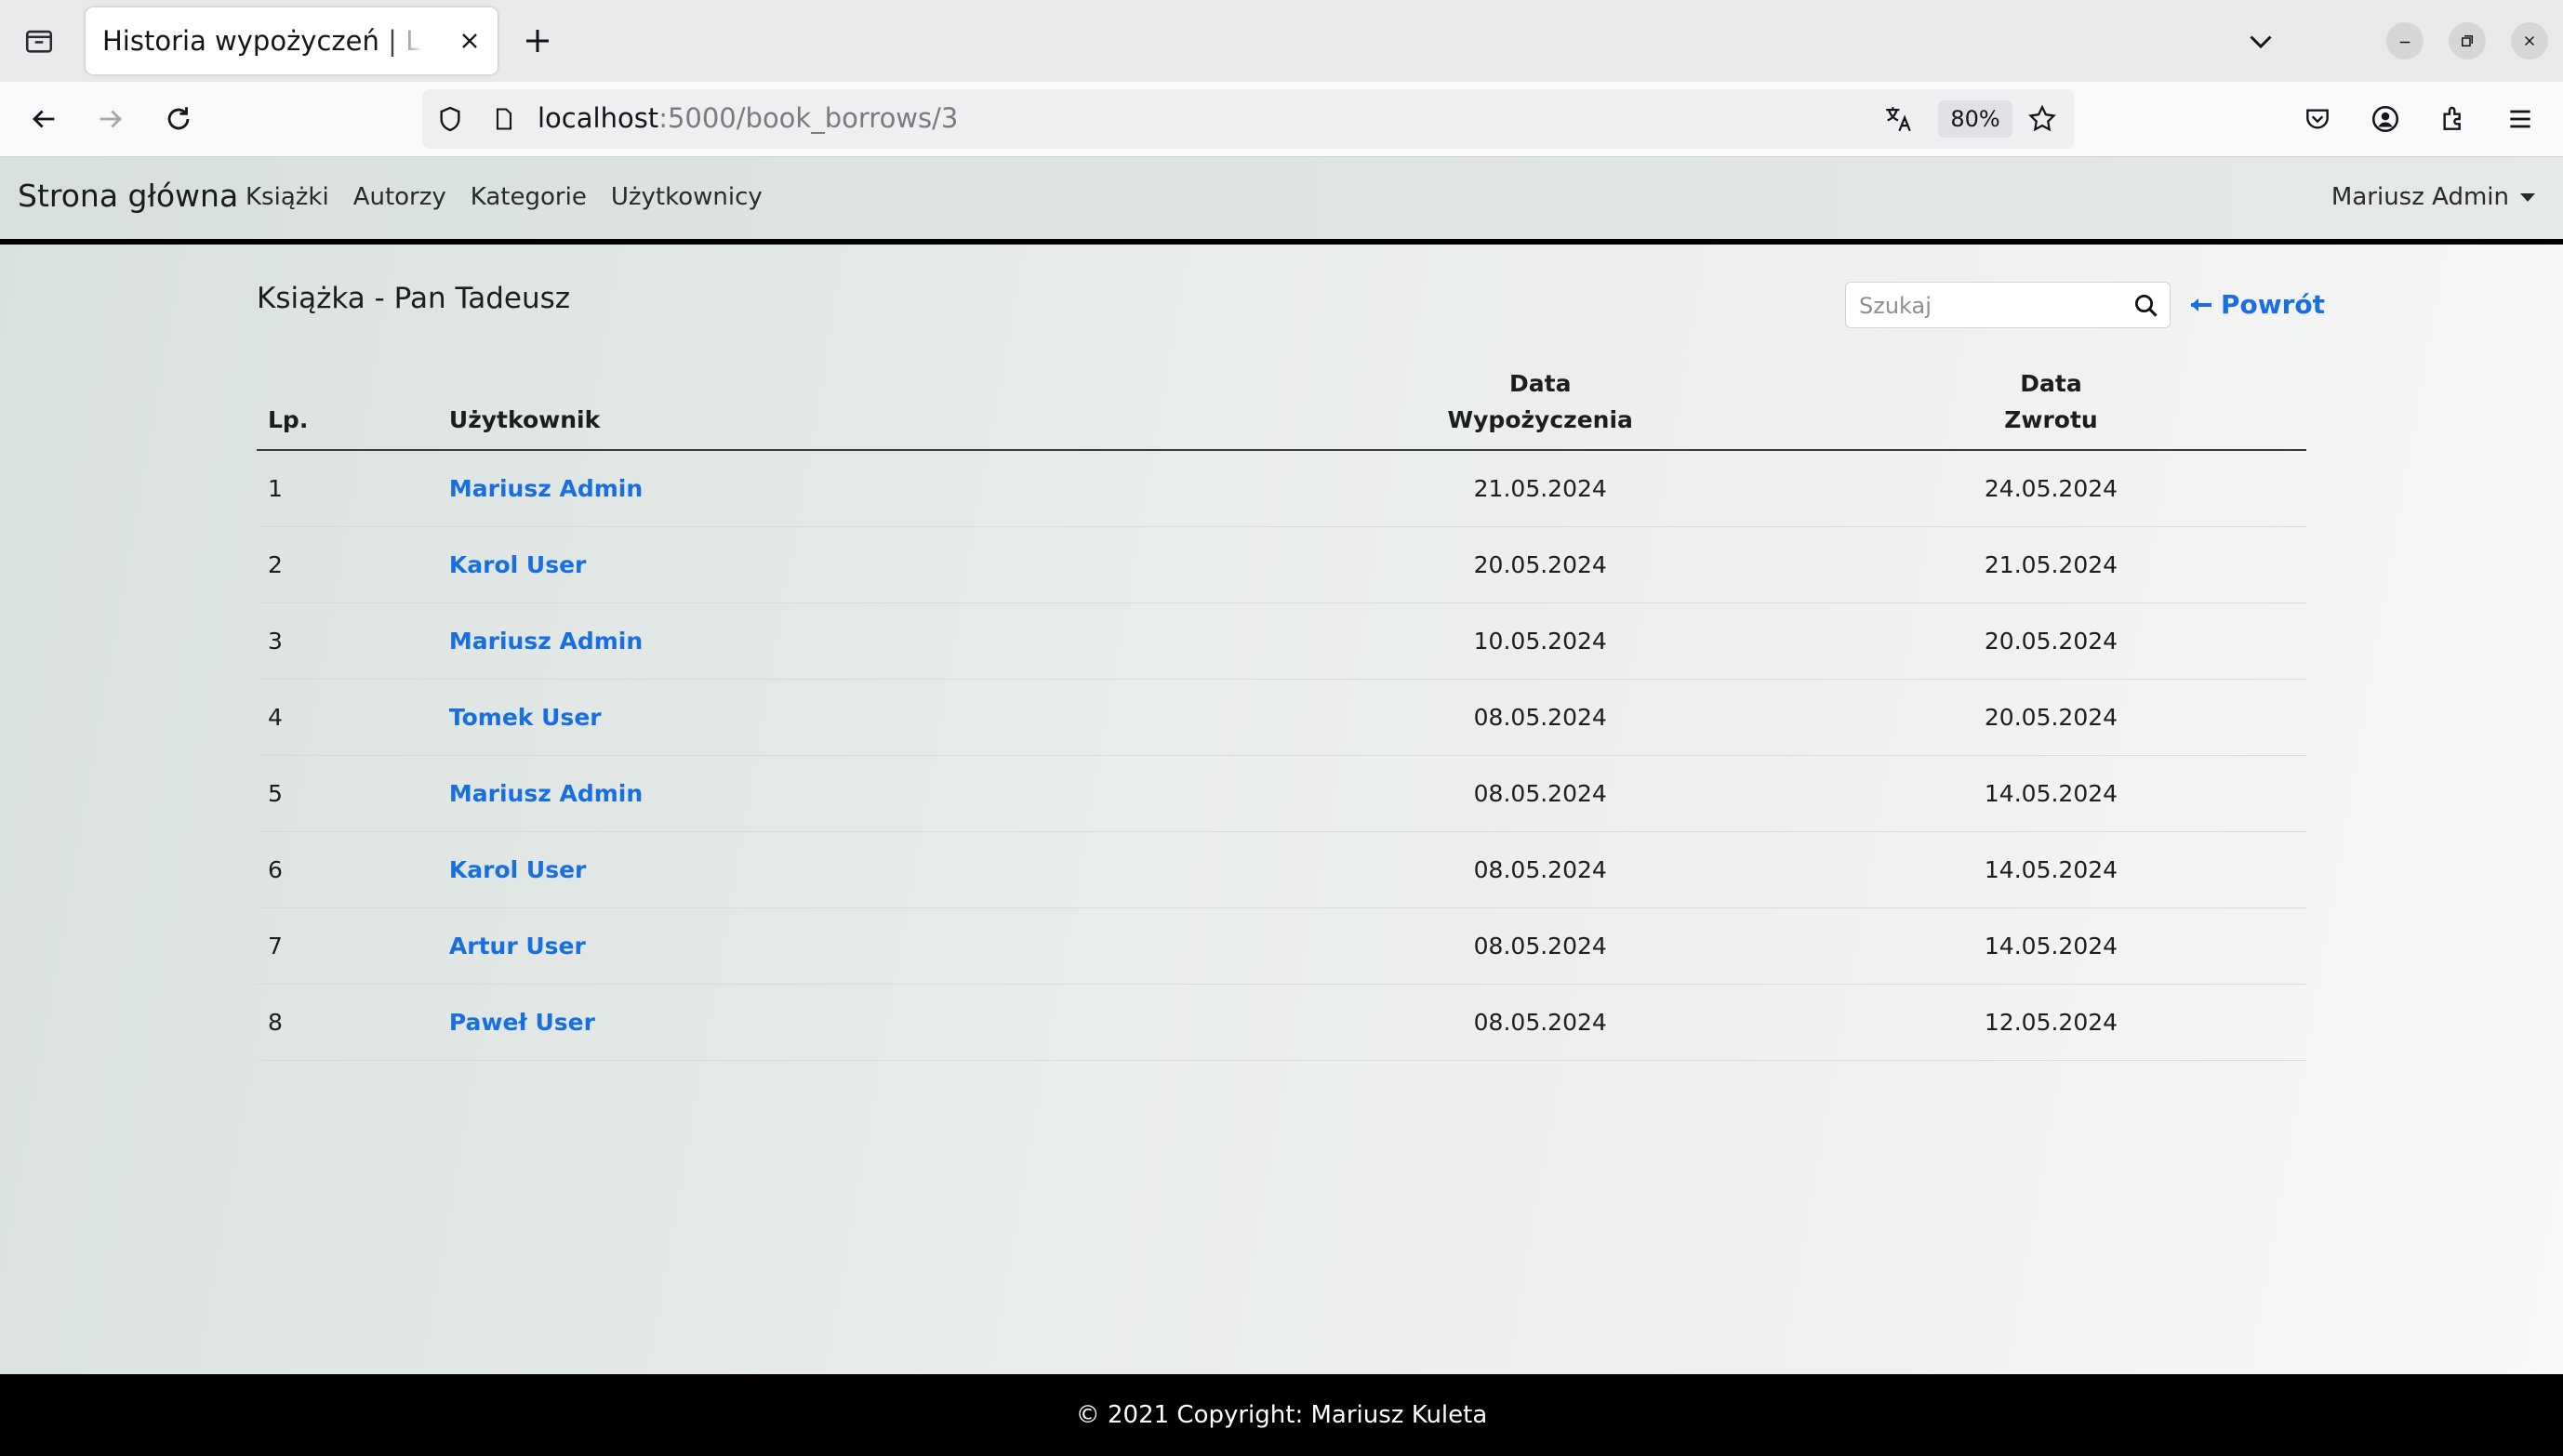 The image size is (2563, 1456). I want to click on address-bar: localhost:5000/book_borrows/3 80%, so click(1248, 119).